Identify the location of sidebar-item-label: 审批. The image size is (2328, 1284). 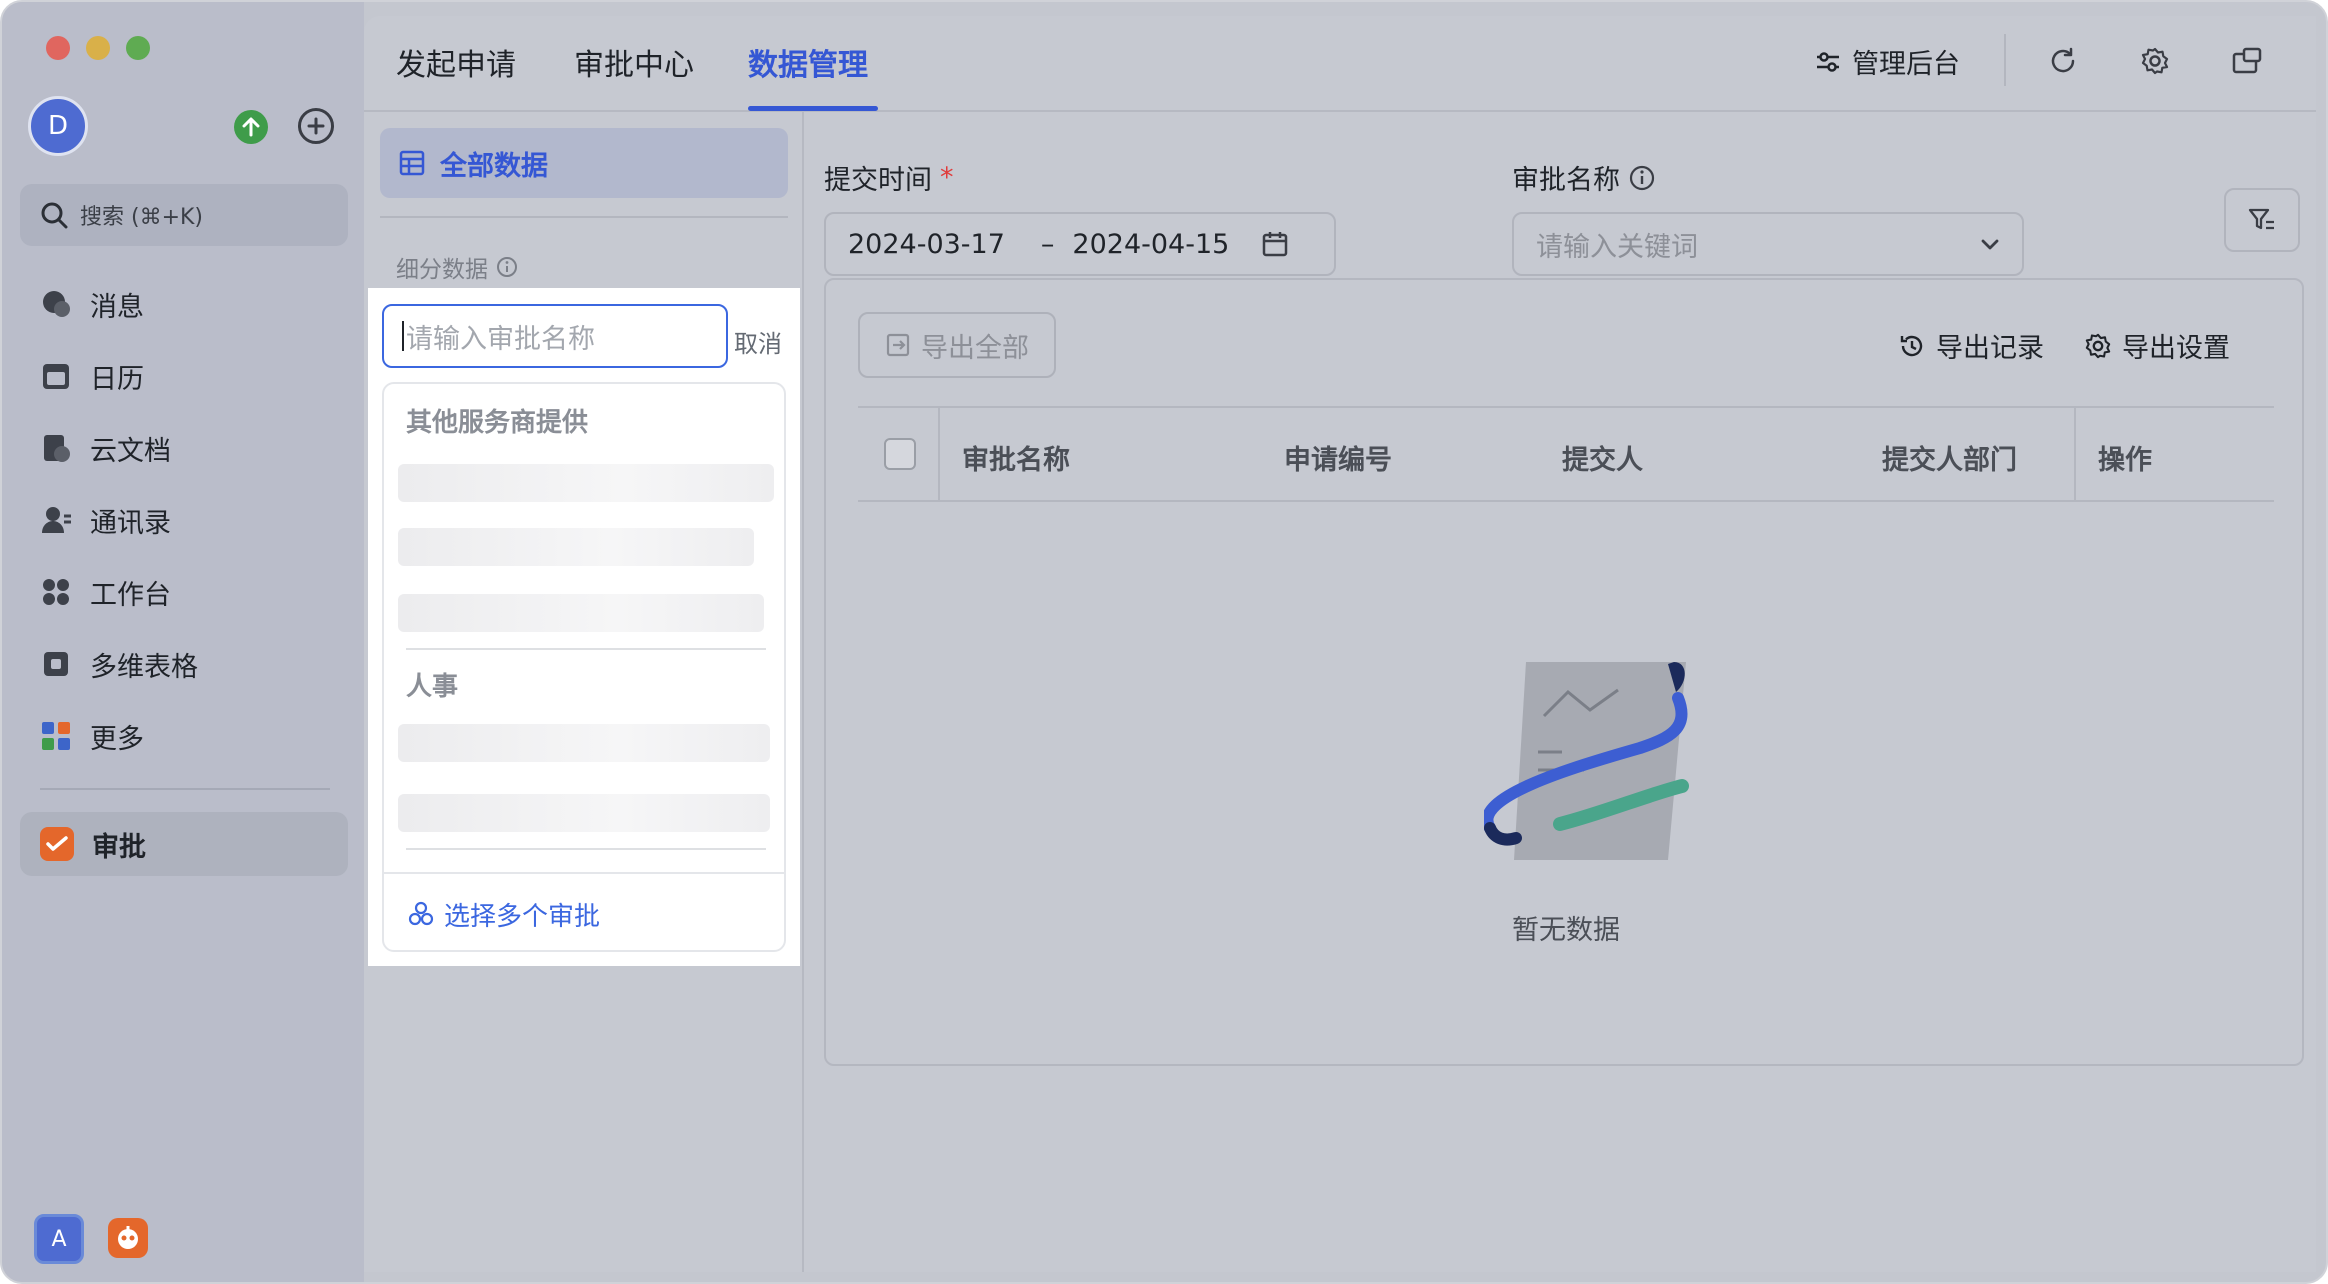
(119, 847).